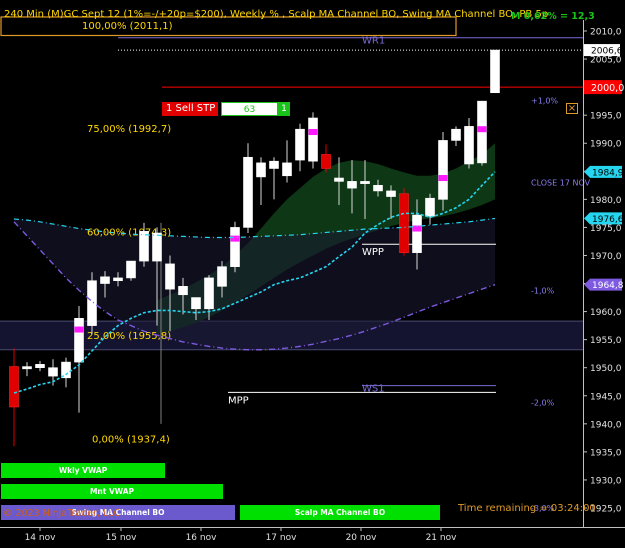  What do you see at coordinates (442, 538) in the screenshot?
I see `time-tick-label: 21 nov` at bounding box center [442, 538].